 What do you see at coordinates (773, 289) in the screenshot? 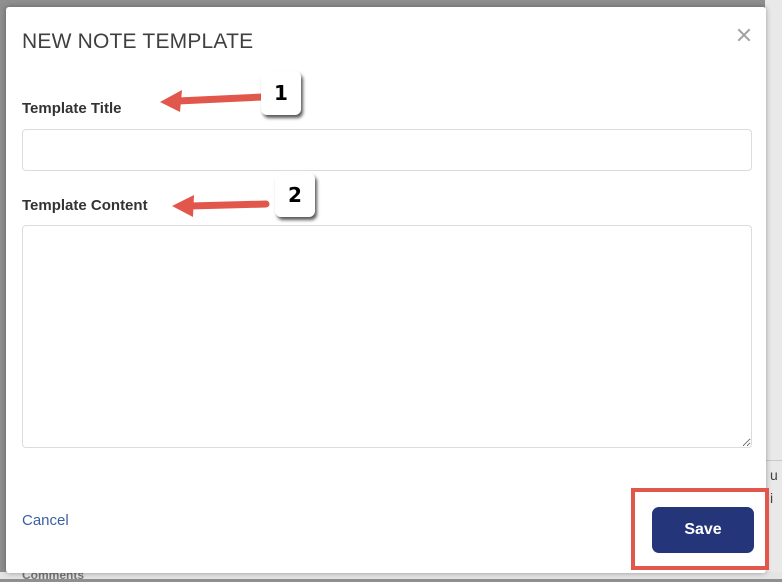
I see `background-page` at bounding box center [773, 289].